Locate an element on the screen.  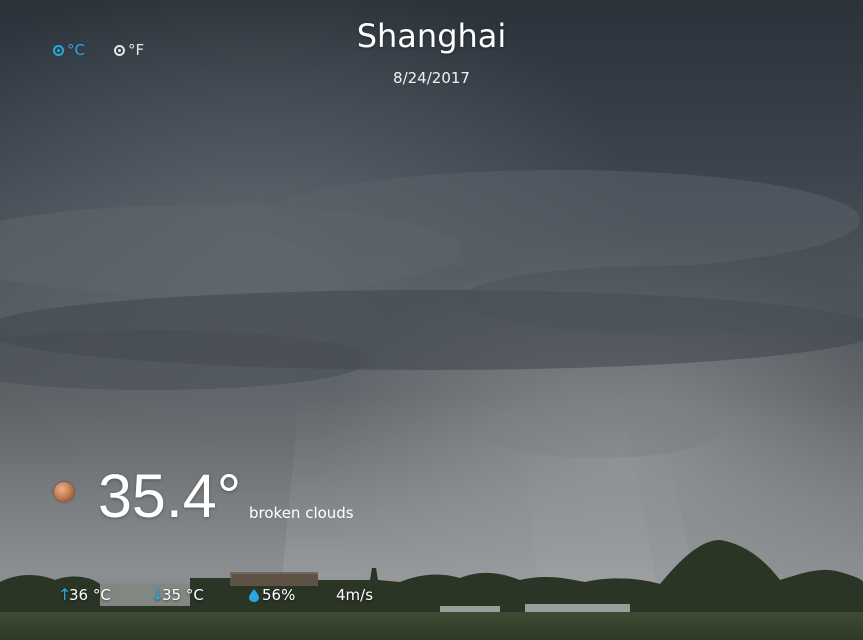
water-drop-icon is located at coordinates (254, 595).